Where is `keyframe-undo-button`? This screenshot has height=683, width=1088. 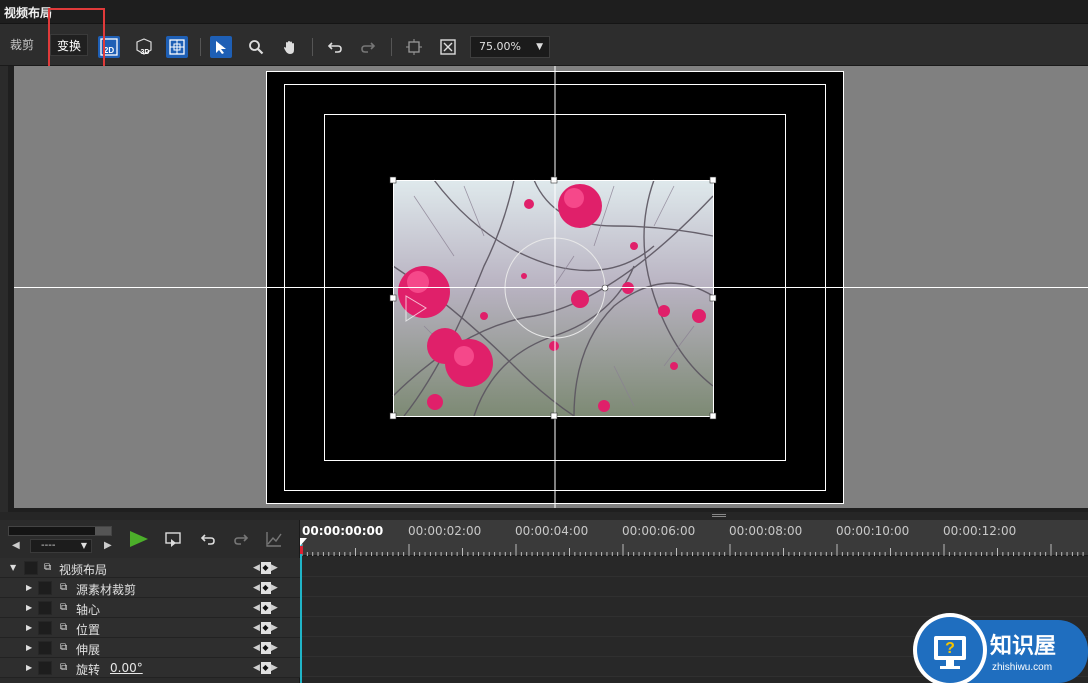 keyframe-undo-button is located at coordinates (208, 539).